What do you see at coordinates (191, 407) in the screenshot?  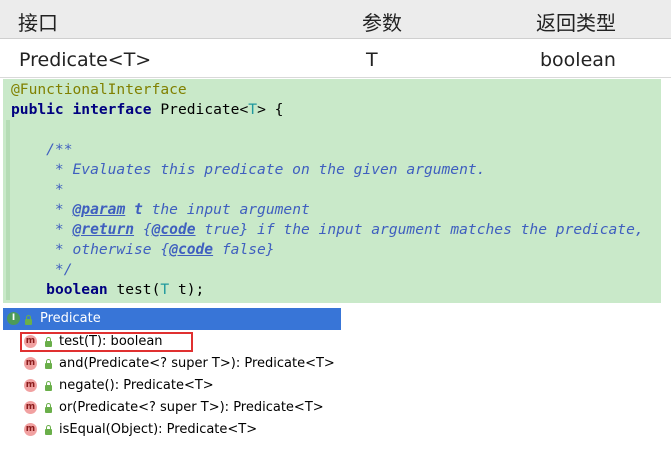 I see `method-label: or(Predicate<? super T>): Predicate<T>` at bounding box center [191, 407].